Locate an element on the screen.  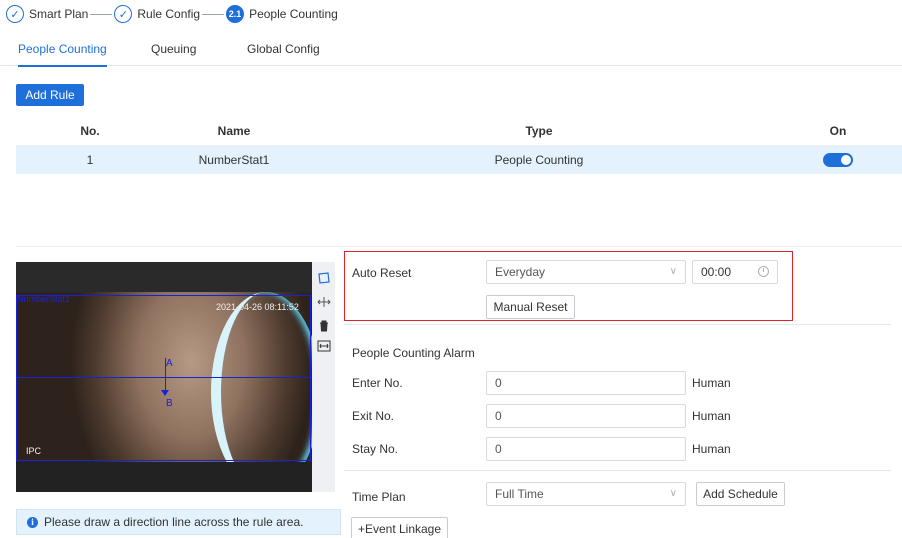
video-preview: A B NumberStat1 2021-04-26 08:11:52 IPC is located at coordinates (164, 377).